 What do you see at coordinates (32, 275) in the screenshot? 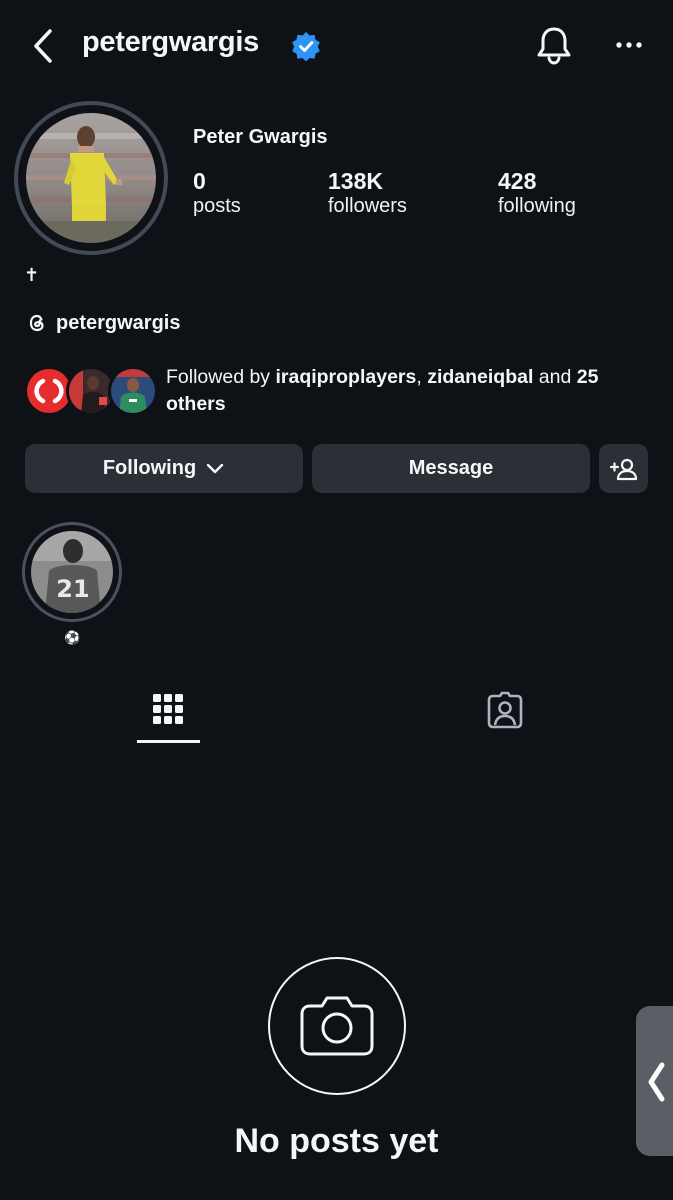
I see `bio-text: ✝` at bounding box center [32, 275].